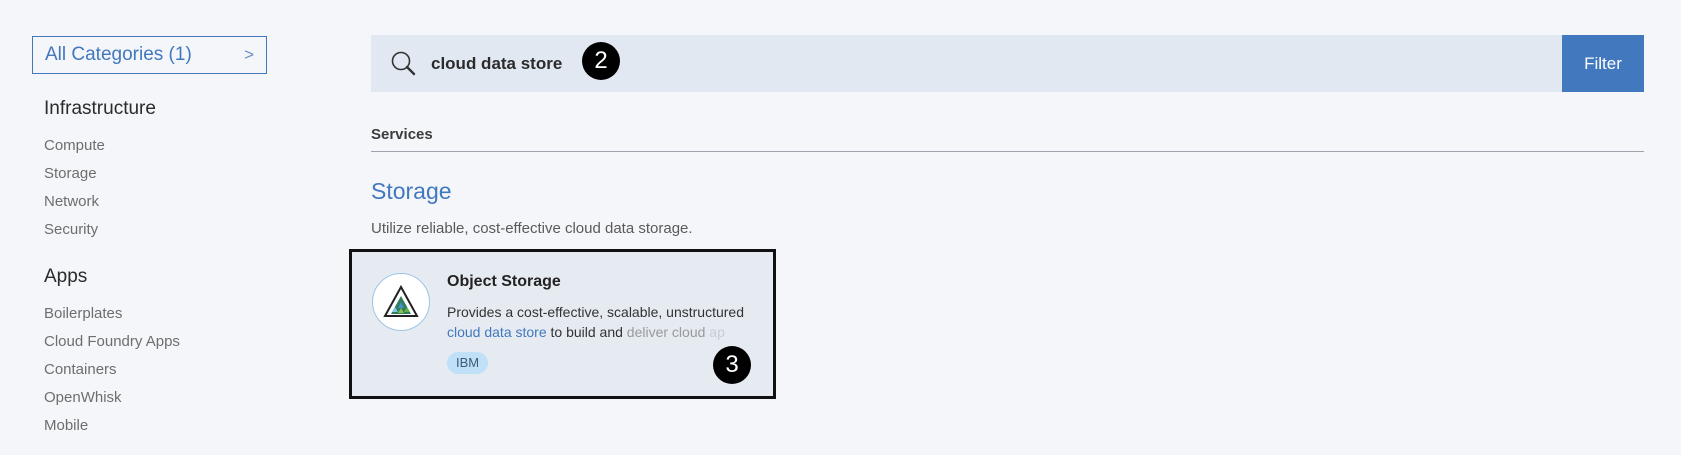  I want to click on sidebar-item-boilerplates: Boilerplates, so click(158, 314).